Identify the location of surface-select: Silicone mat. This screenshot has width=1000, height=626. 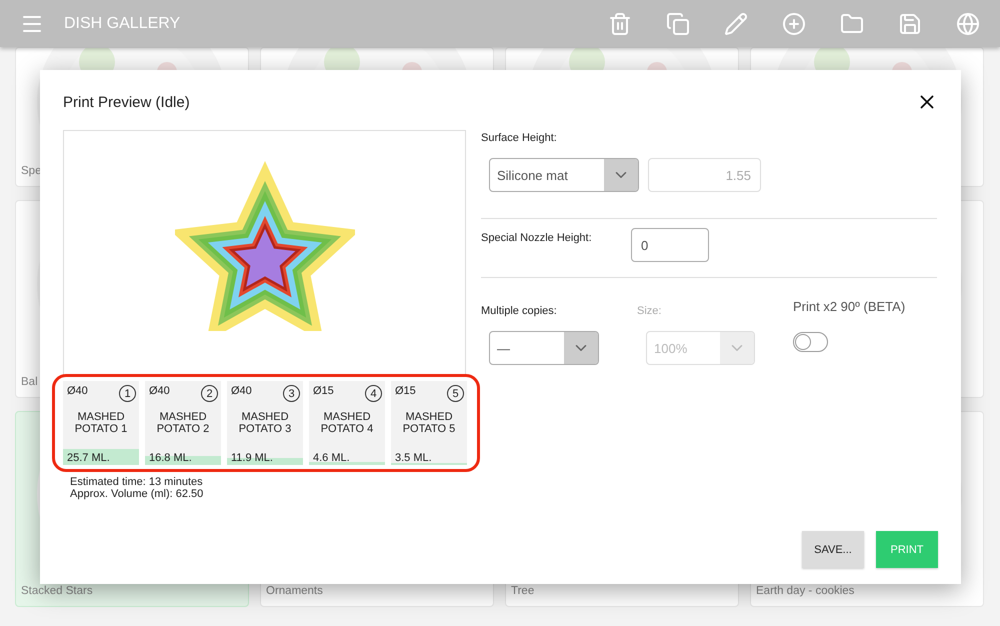
(564, 175).